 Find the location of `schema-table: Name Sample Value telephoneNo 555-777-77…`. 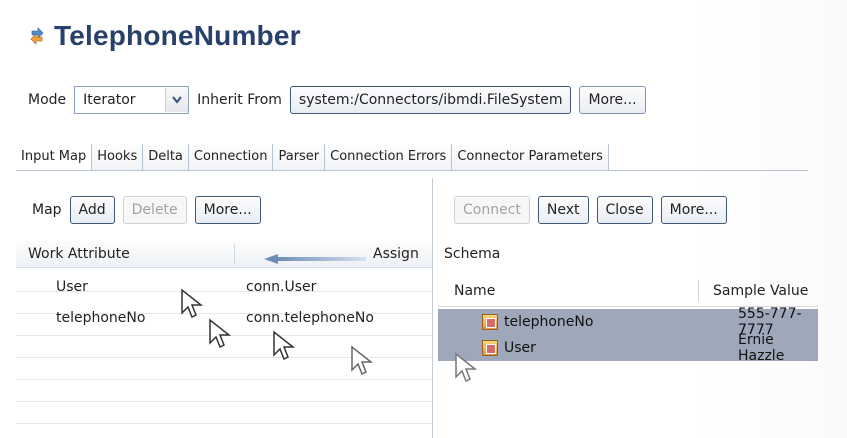

schema-table: Name Sample Value telephoneNo 555-777-77… is located at coordinates (628, 337).